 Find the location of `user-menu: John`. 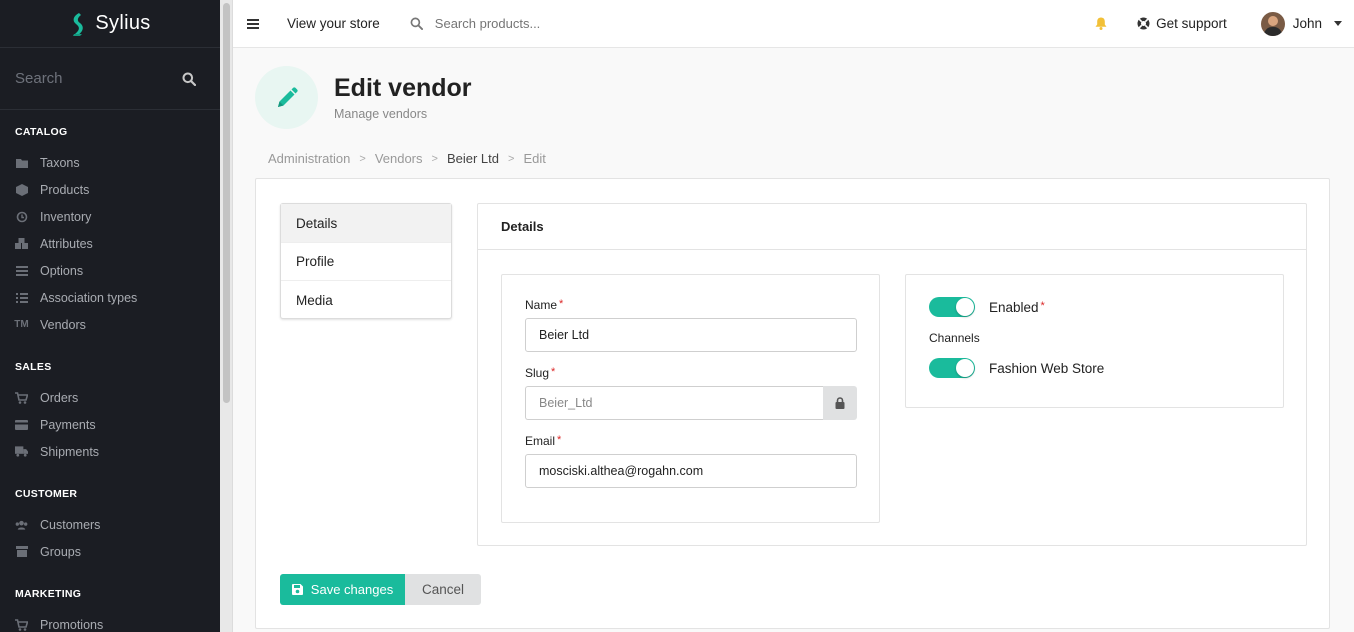

user-menu: John is located at coordinates (1301, 23).